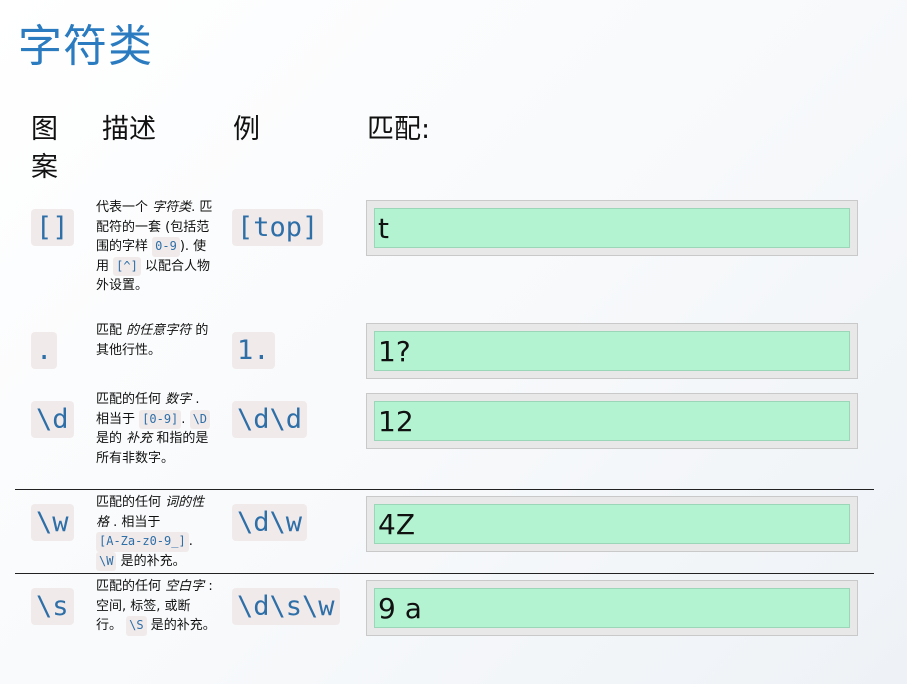  I want to click on inline-code: 0-9, so click(166, 247).